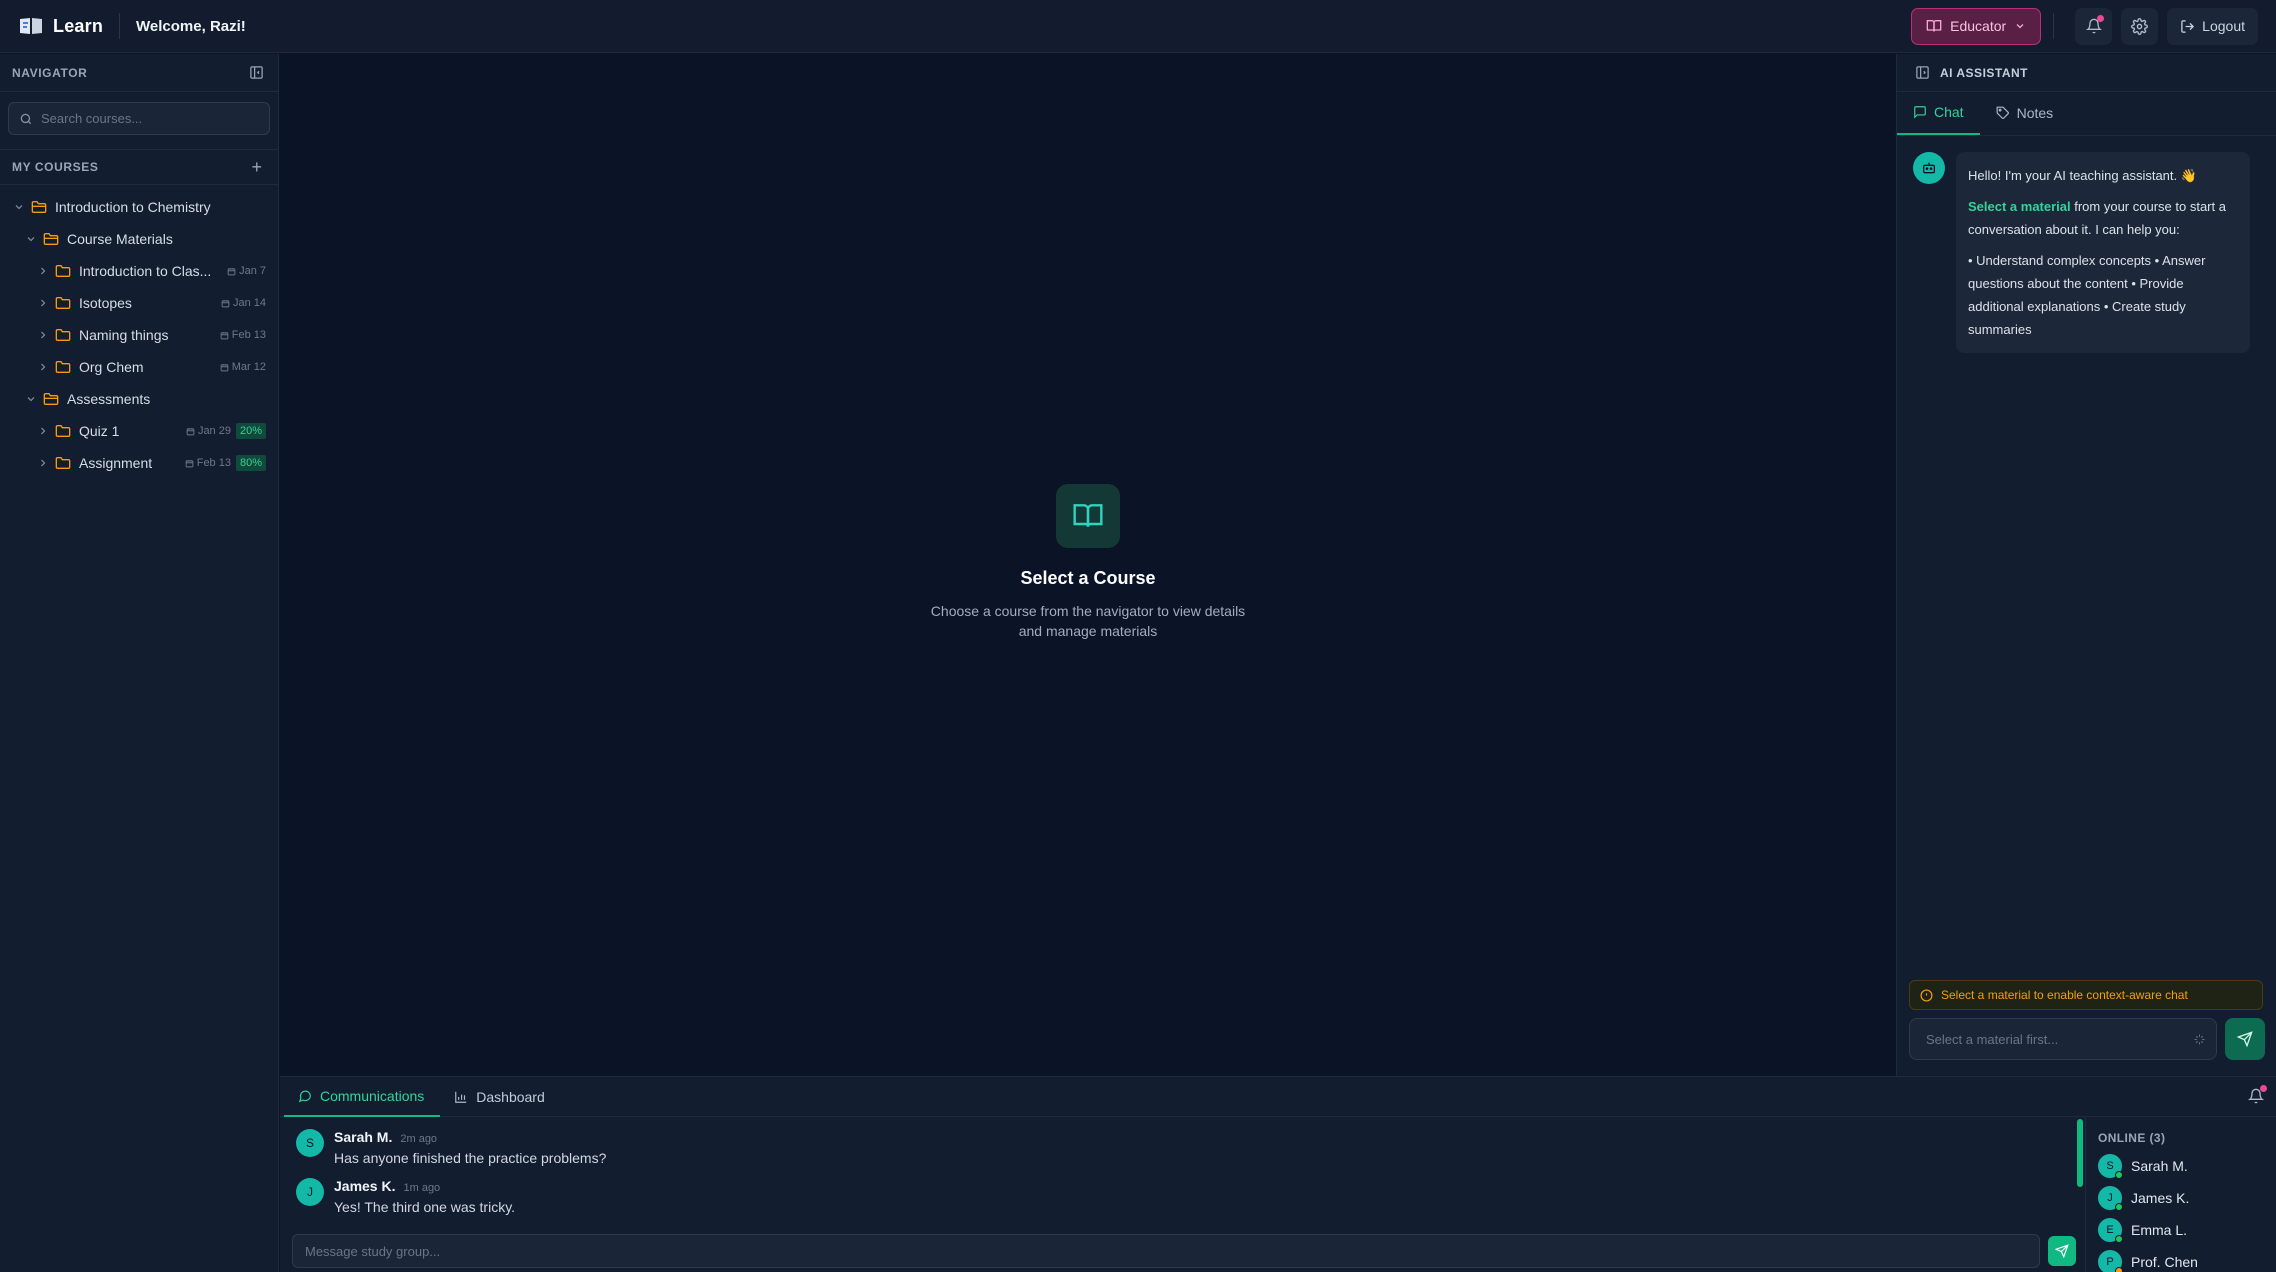 The image size is (2276, 1272). What do you see at coordinates (213, 463) in the screenshot?
I see `assessment-date-text: Feb 13` at bounding box center [213, 463].